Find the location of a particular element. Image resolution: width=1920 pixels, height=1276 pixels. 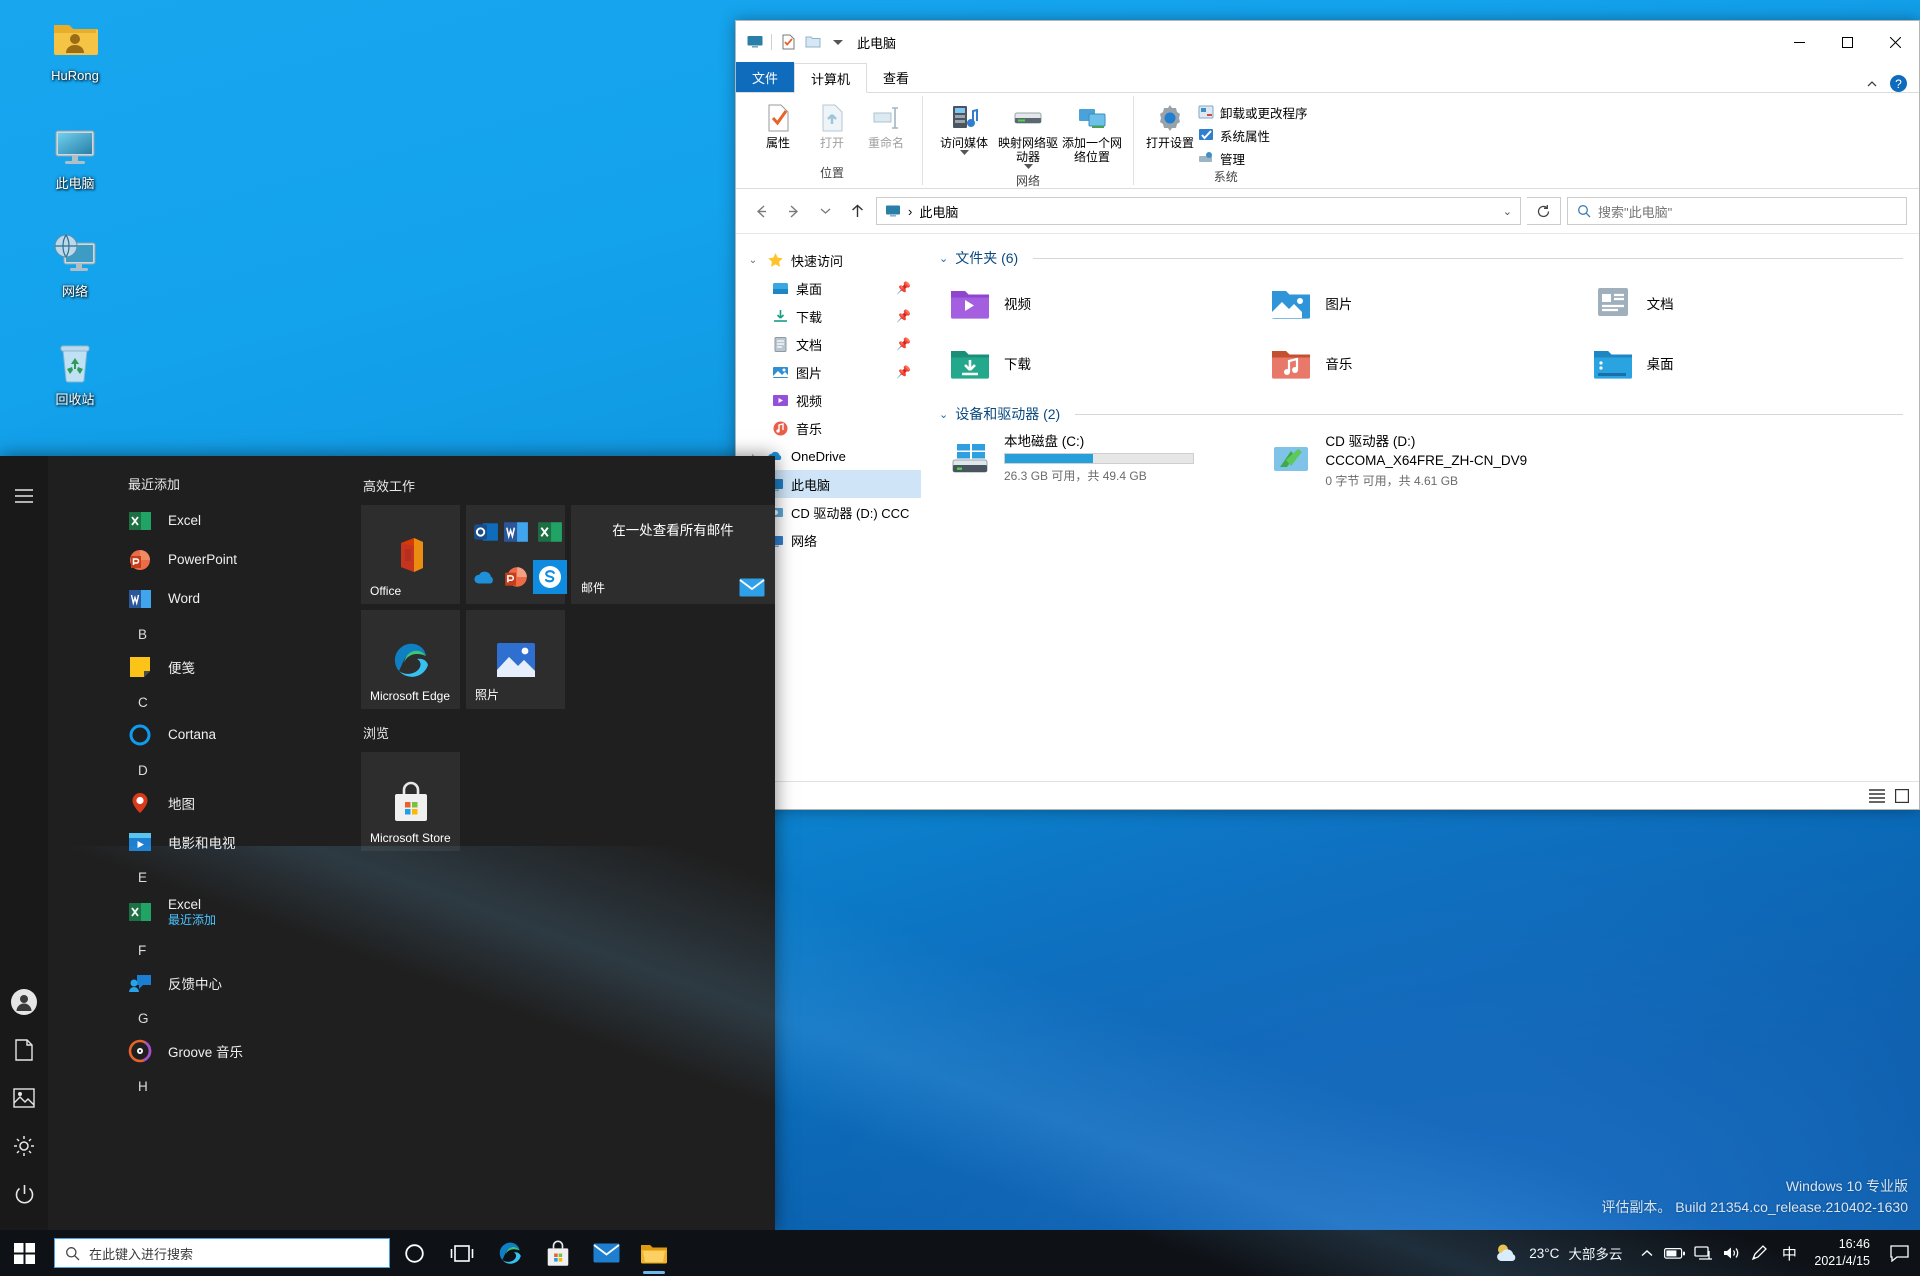

letter-header-b: B is located at coordinates (196, 632).